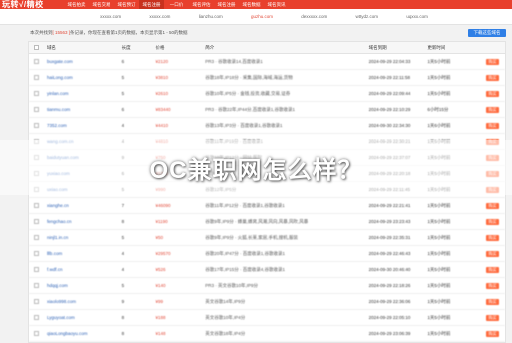 Image resolution: width=512 pixels, height=343 pixels. I want to click on domain-link: f.wdf.cn, so click(82, 269).